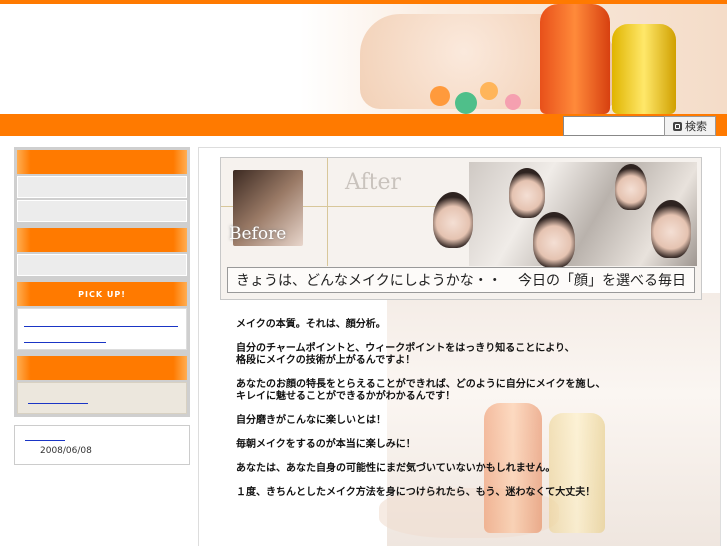  What do you see at coordinates (644, 69) in the screenshot?
I see `header-yellow-bottle-image` at bounding box center [644, 69].